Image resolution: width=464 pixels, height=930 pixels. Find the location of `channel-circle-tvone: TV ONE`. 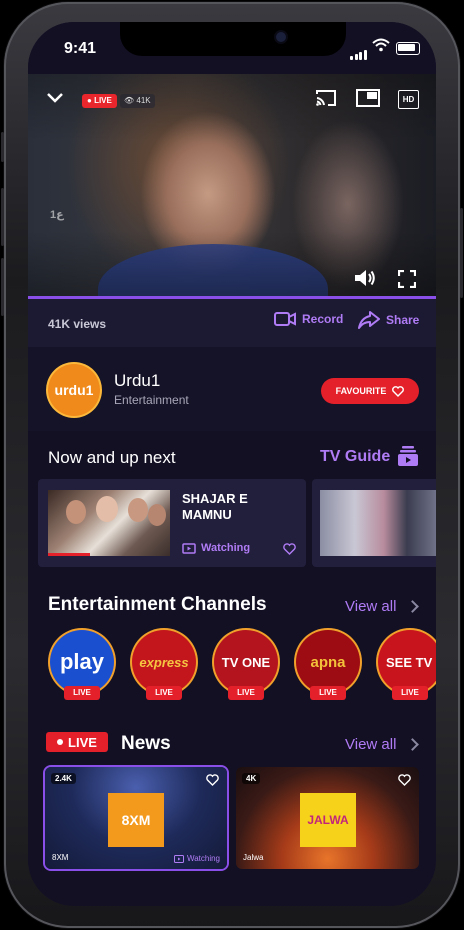

channel-circle-tvone: TV ONE is located at coordinates (246, 662).